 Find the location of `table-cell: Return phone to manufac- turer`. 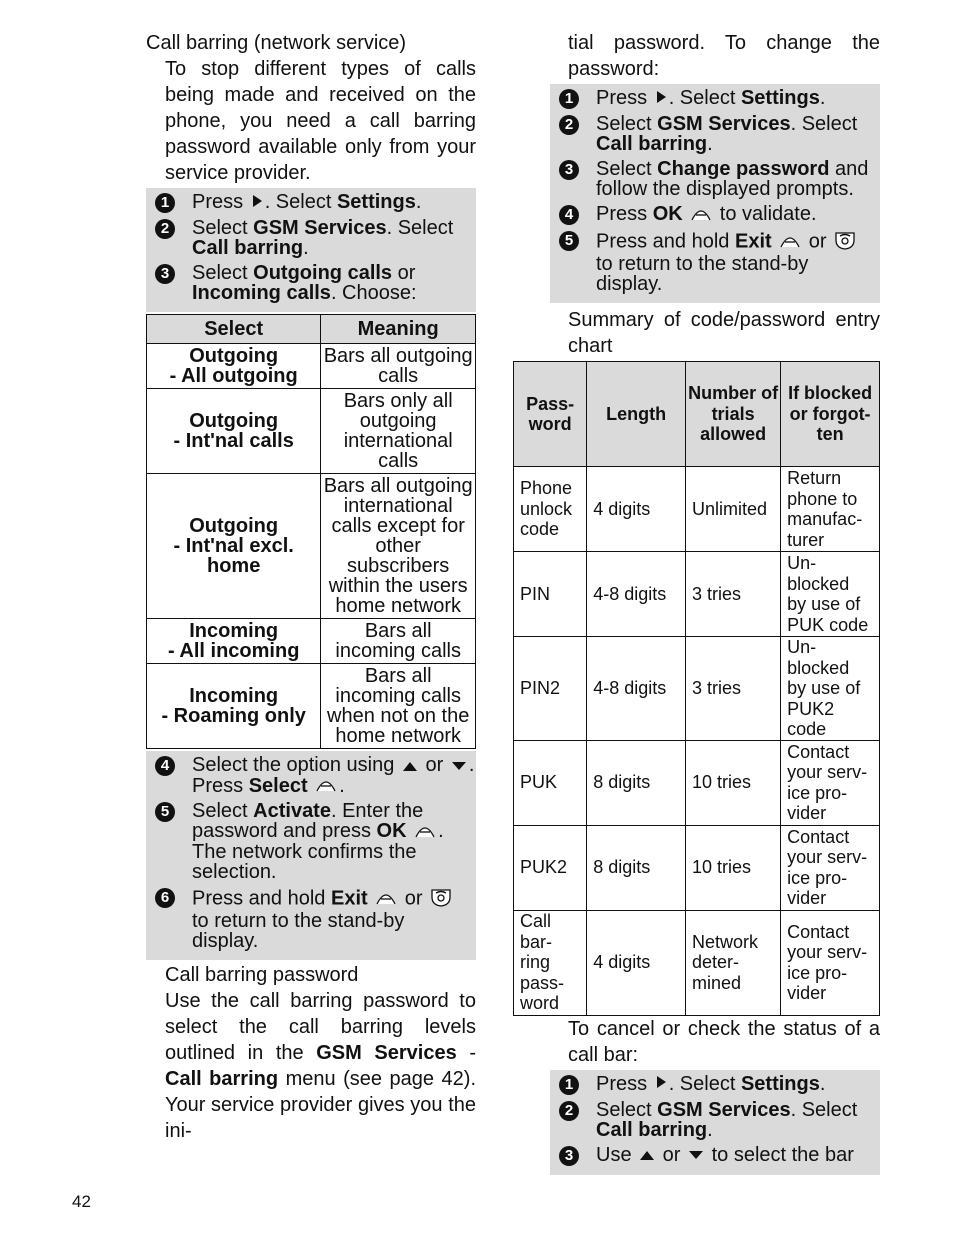

table-cell: Return phone to manufac- turer is located at coordinates (830, 509).